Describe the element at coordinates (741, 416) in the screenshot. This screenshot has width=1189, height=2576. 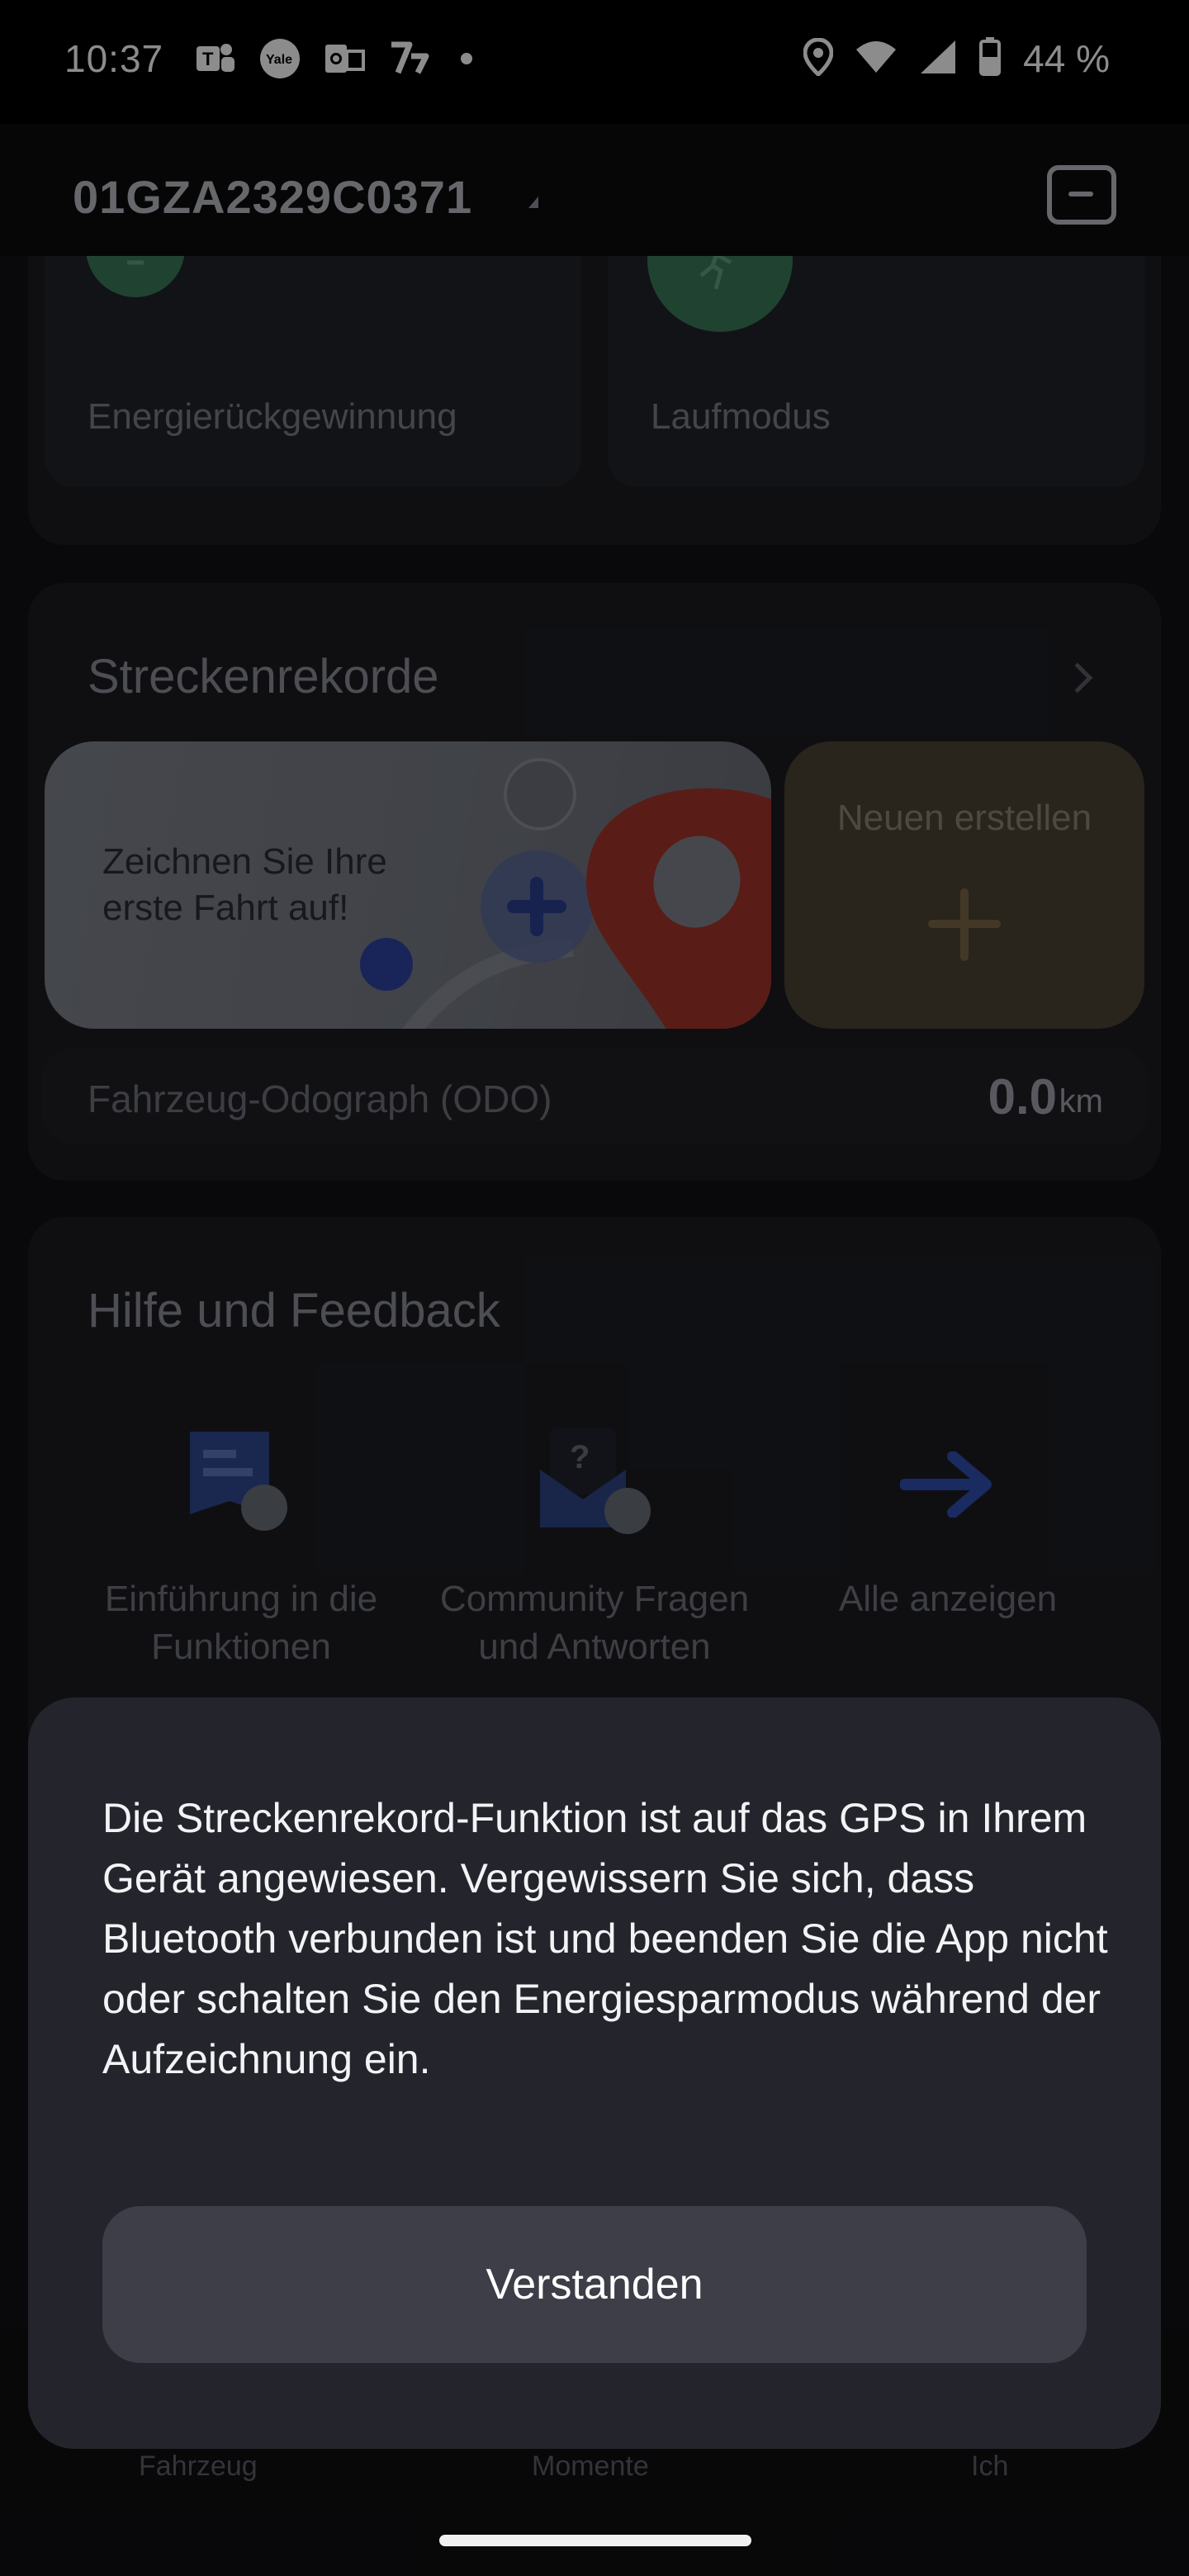
I see `tile-label-walk-mode: Laufmodus` at that location.